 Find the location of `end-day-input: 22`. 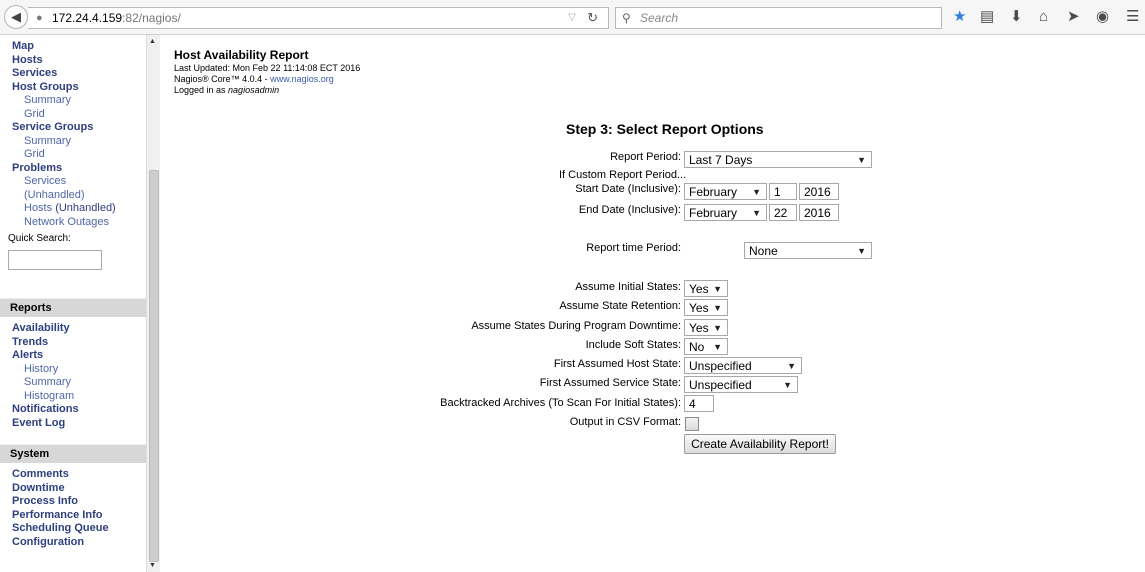

end-day-input: 22 is located at coordinates (783, 212).